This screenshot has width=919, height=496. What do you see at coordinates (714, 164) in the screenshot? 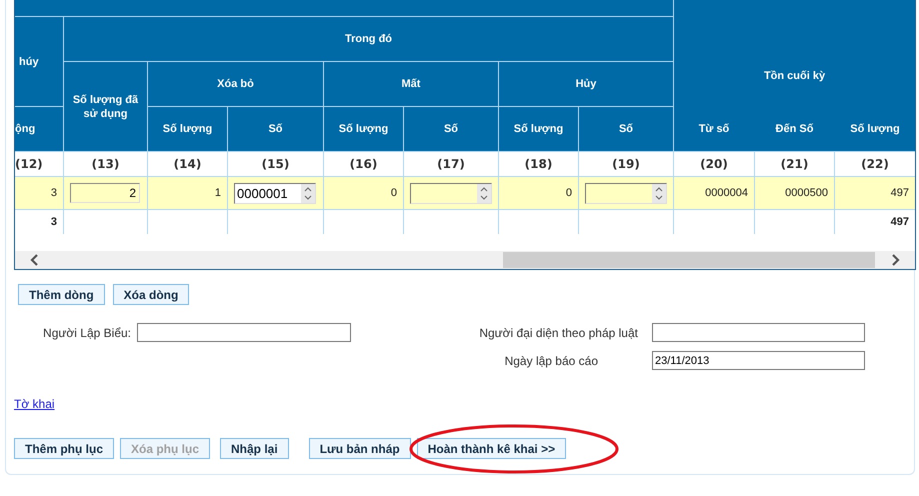
I see `column-number: (20)` at bounding box center [714, 164].